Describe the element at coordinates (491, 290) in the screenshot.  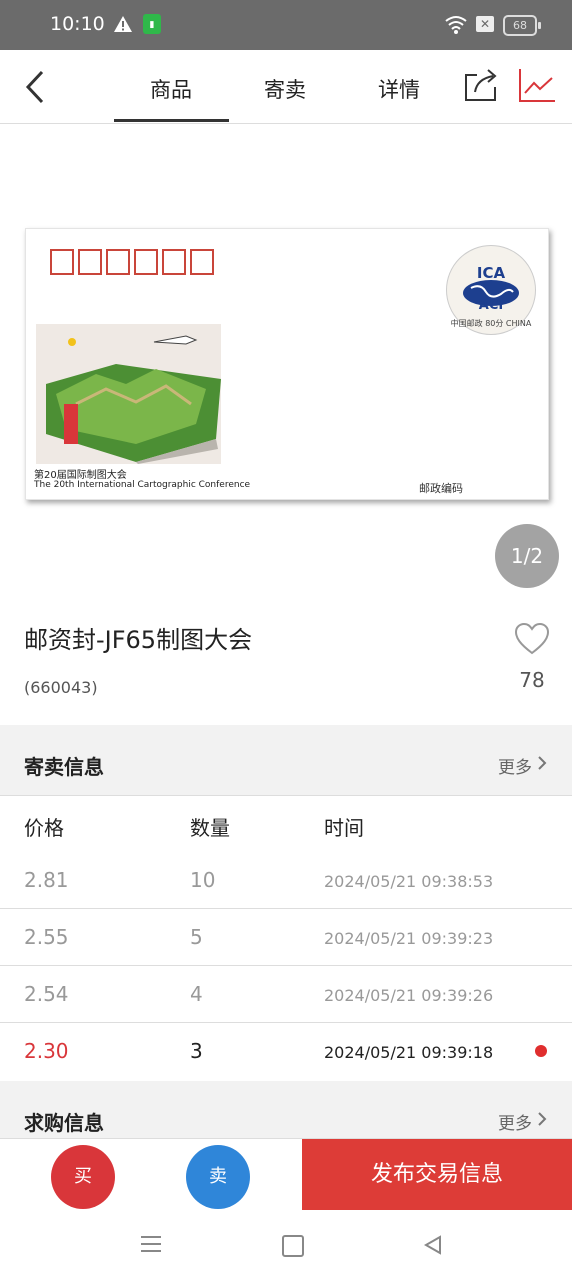
I see `stamp-seal: ICA ACI 中国邮政 80分 CHINA` at that location.